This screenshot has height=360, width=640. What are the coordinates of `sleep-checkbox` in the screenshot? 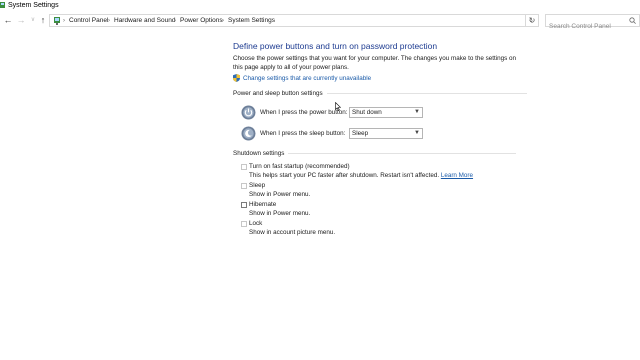 It's located at (244, 186).